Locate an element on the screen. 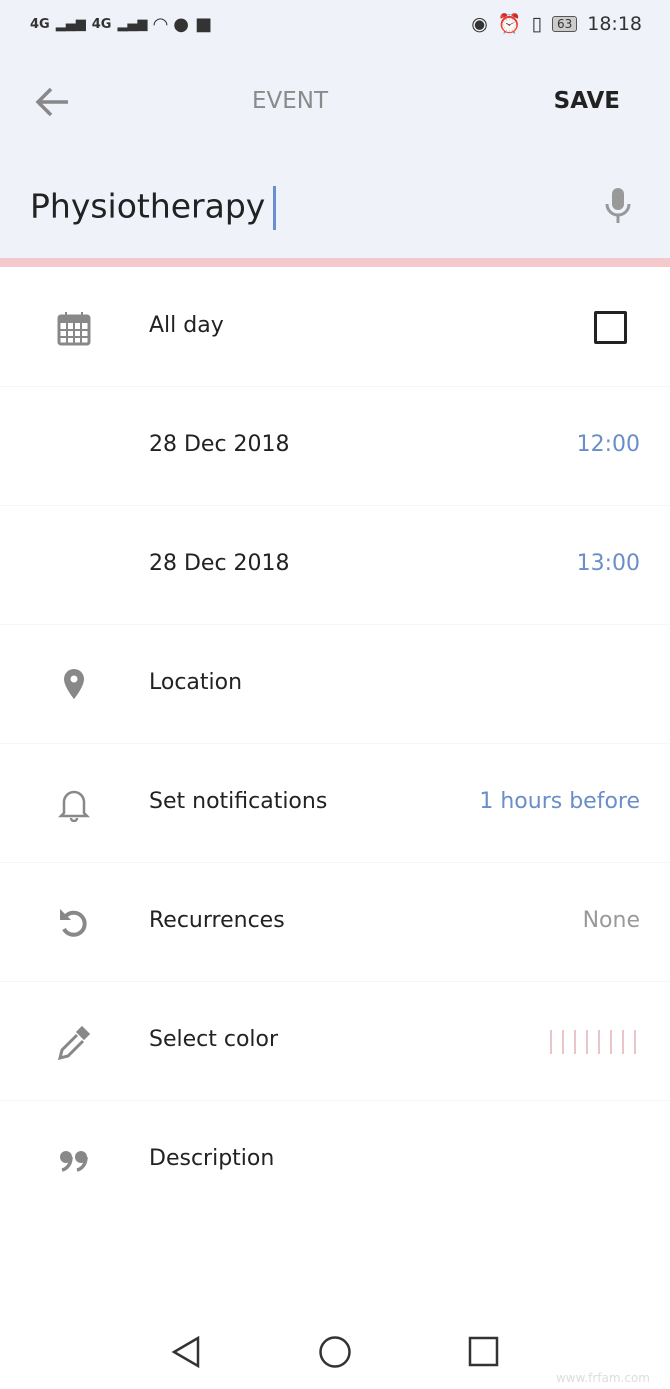  calendar-icon is located at coordinates (74, 329).